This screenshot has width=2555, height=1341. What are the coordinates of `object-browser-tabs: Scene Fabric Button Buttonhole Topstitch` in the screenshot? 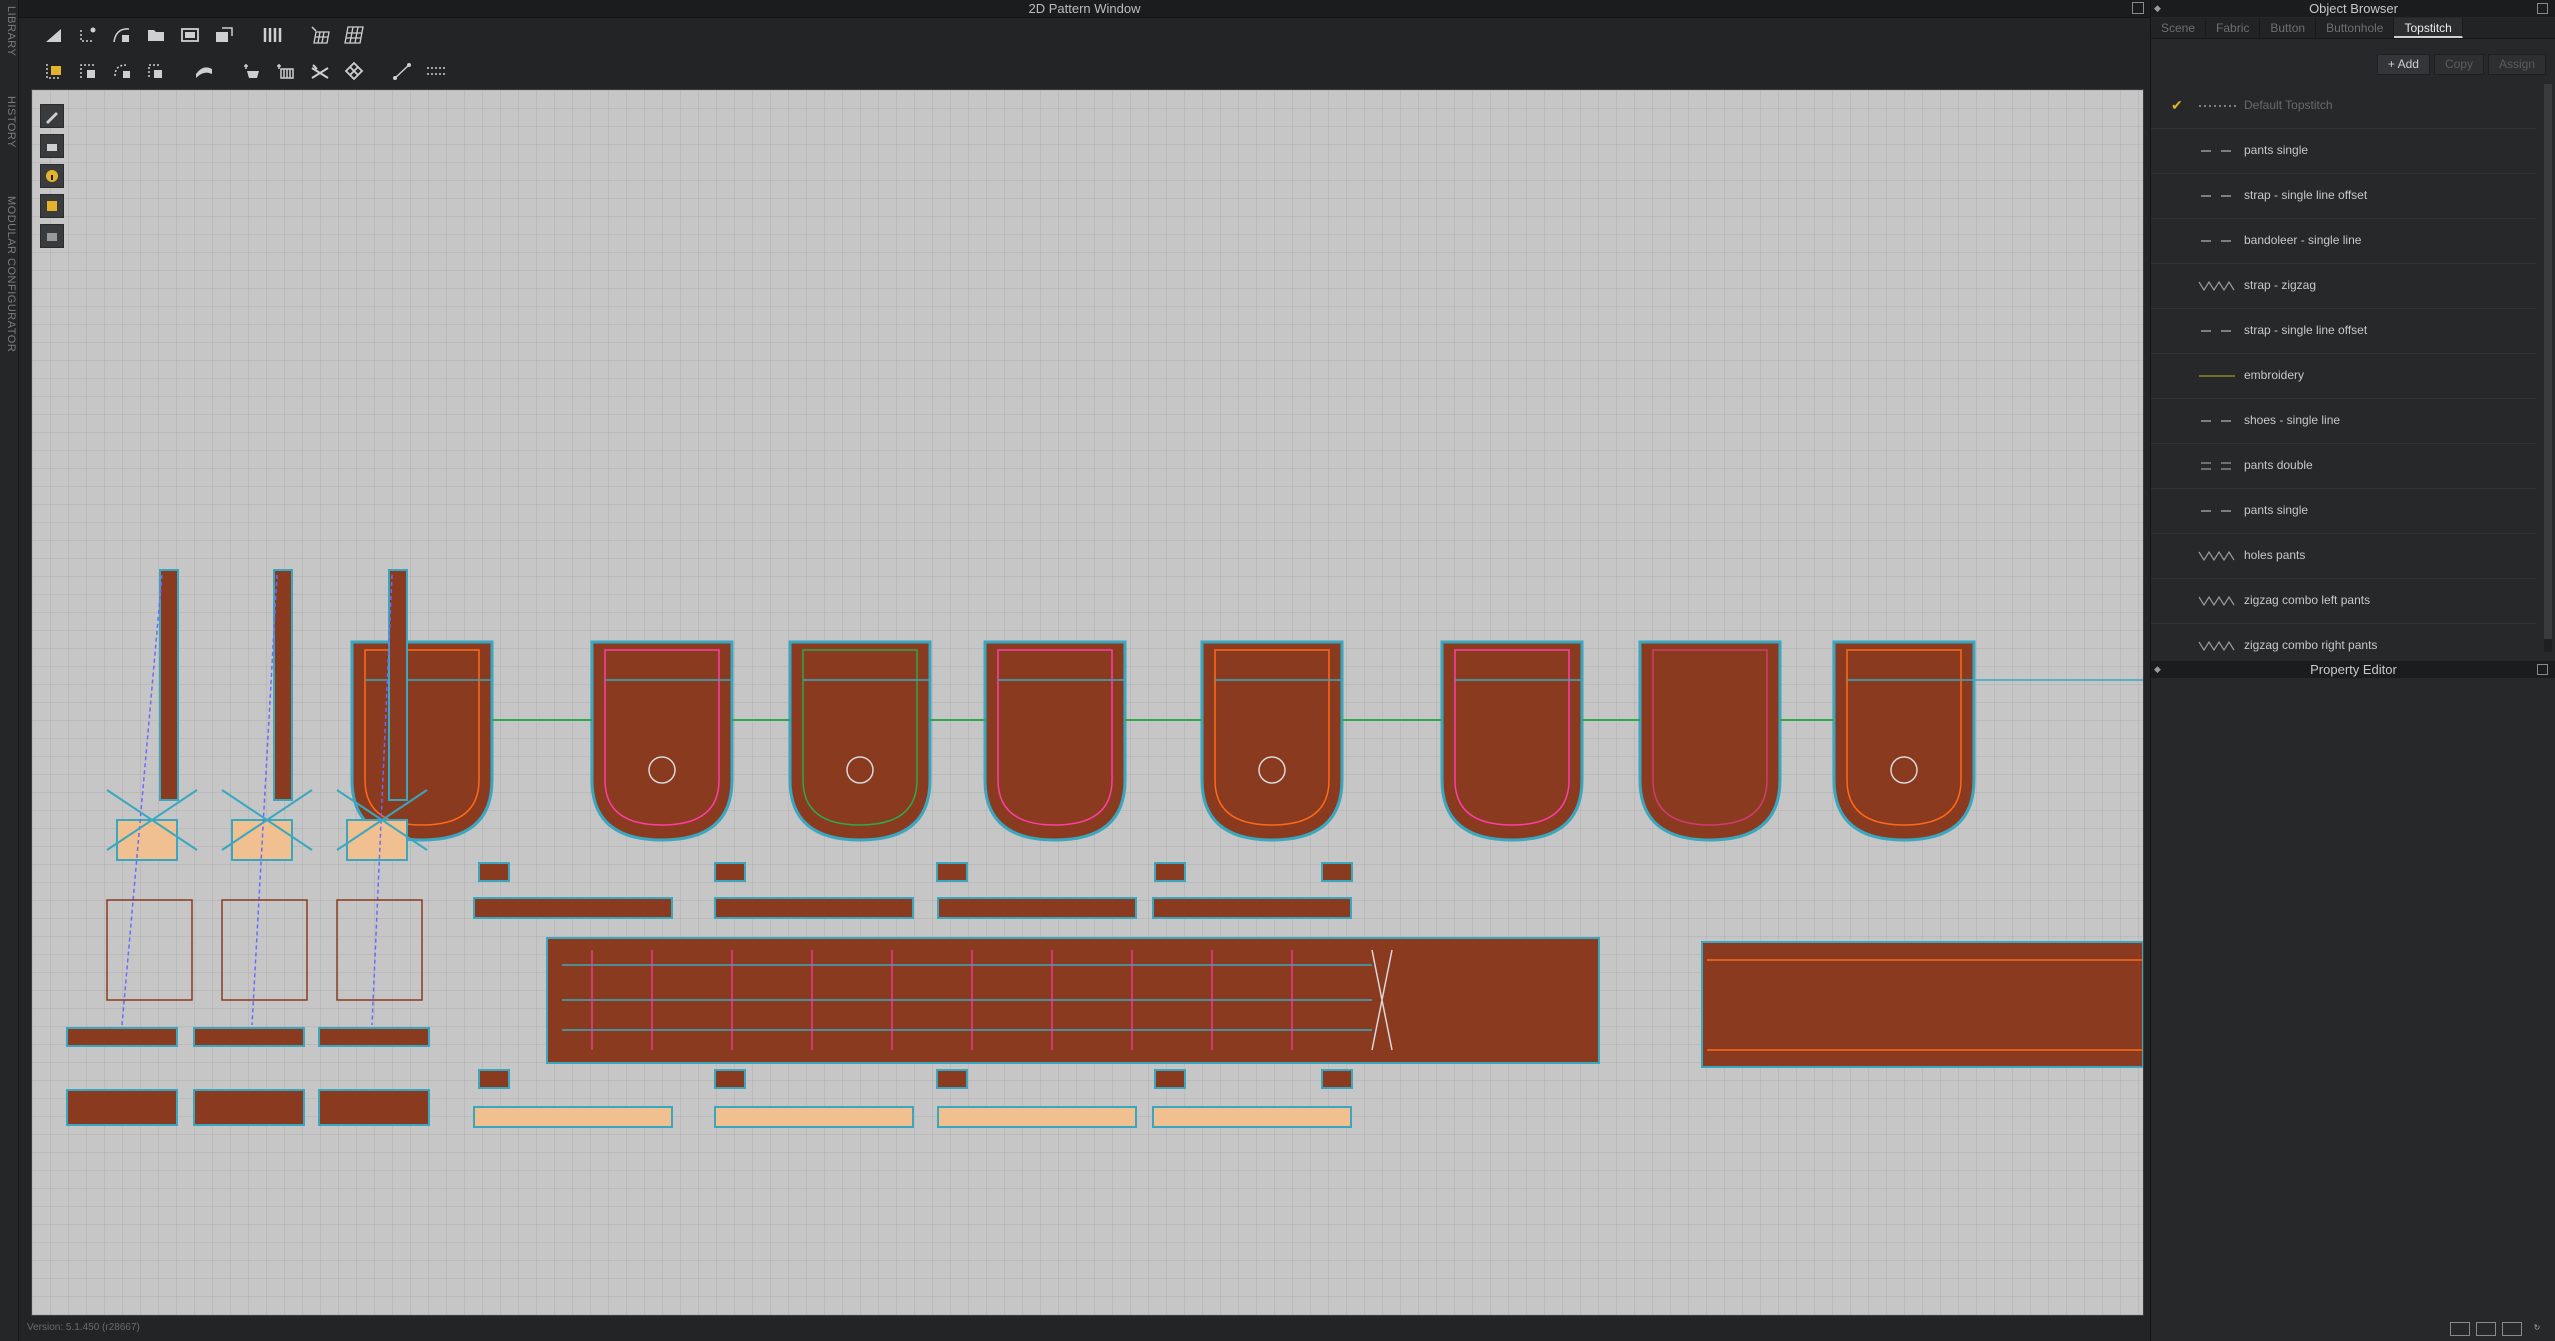 It's located at (2353, 28).